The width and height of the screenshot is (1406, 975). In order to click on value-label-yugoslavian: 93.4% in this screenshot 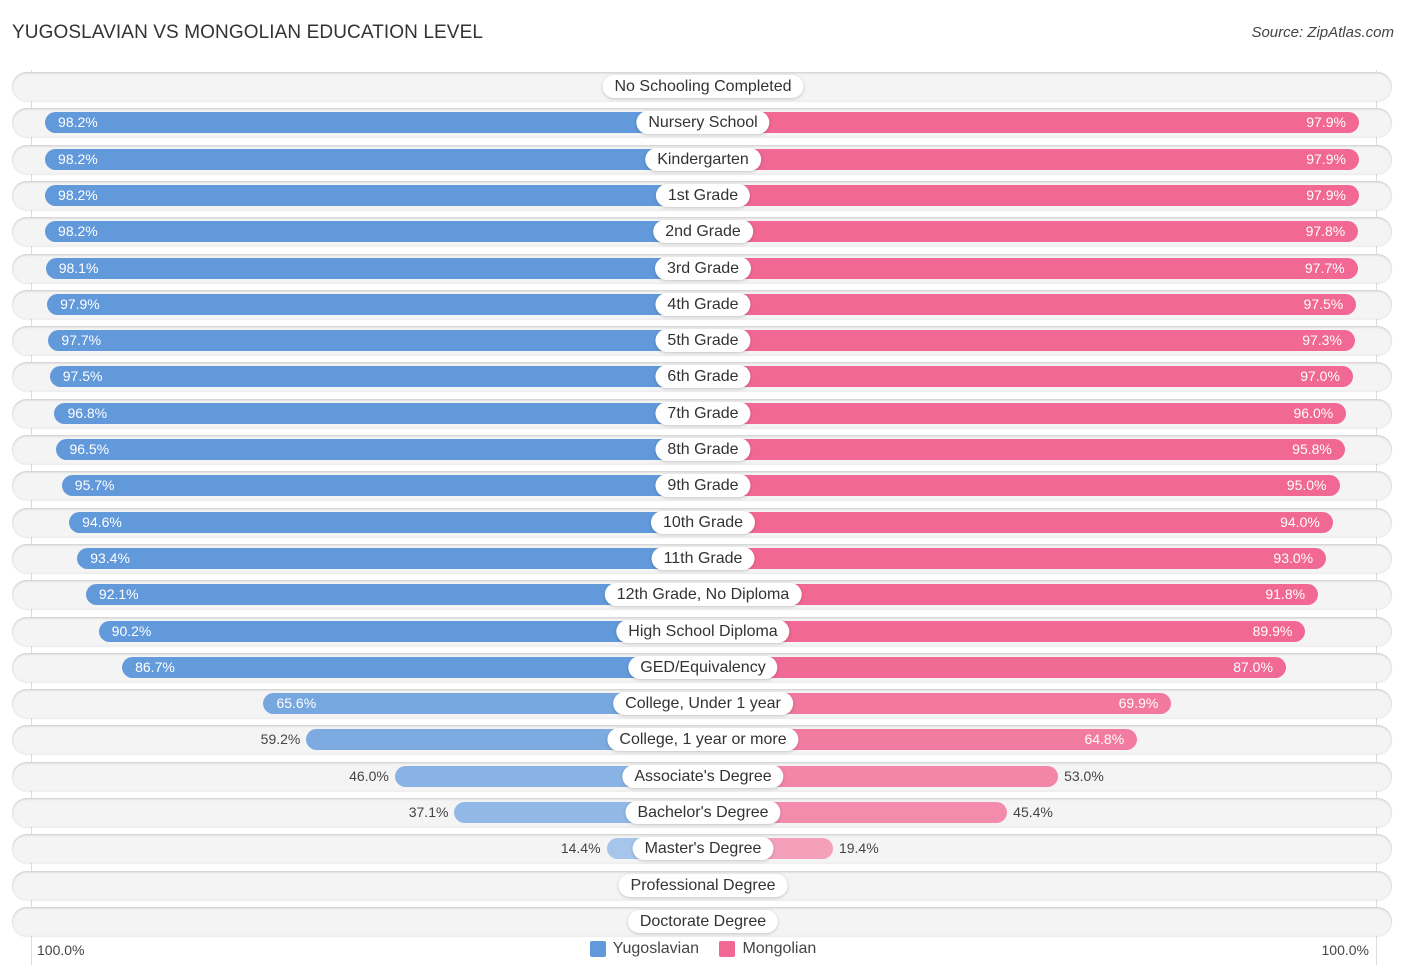, I will do `click(110, 557)`.